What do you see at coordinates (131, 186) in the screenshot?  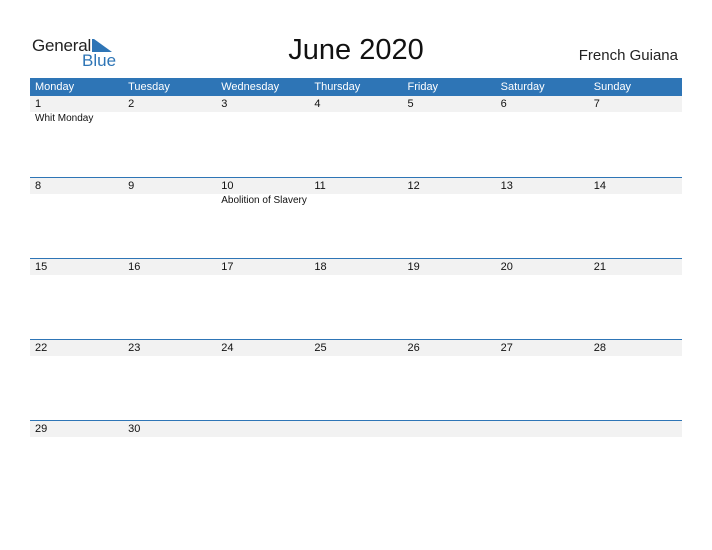 I see `day-number: 9` at bounding box center [131, 186].